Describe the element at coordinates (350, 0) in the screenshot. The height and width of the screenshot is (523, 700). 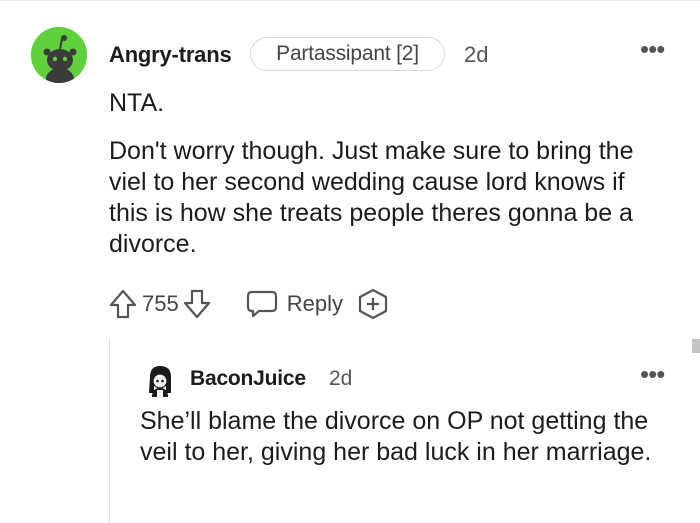
I see `top-divider` at that location.